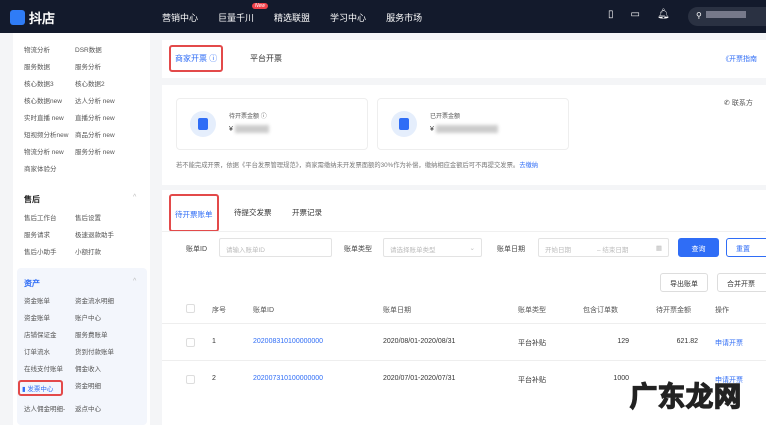  Describe the element at coordinates (105, 351) in the screenshot. I see `sidebar-item: 货到付款账单` at that location.